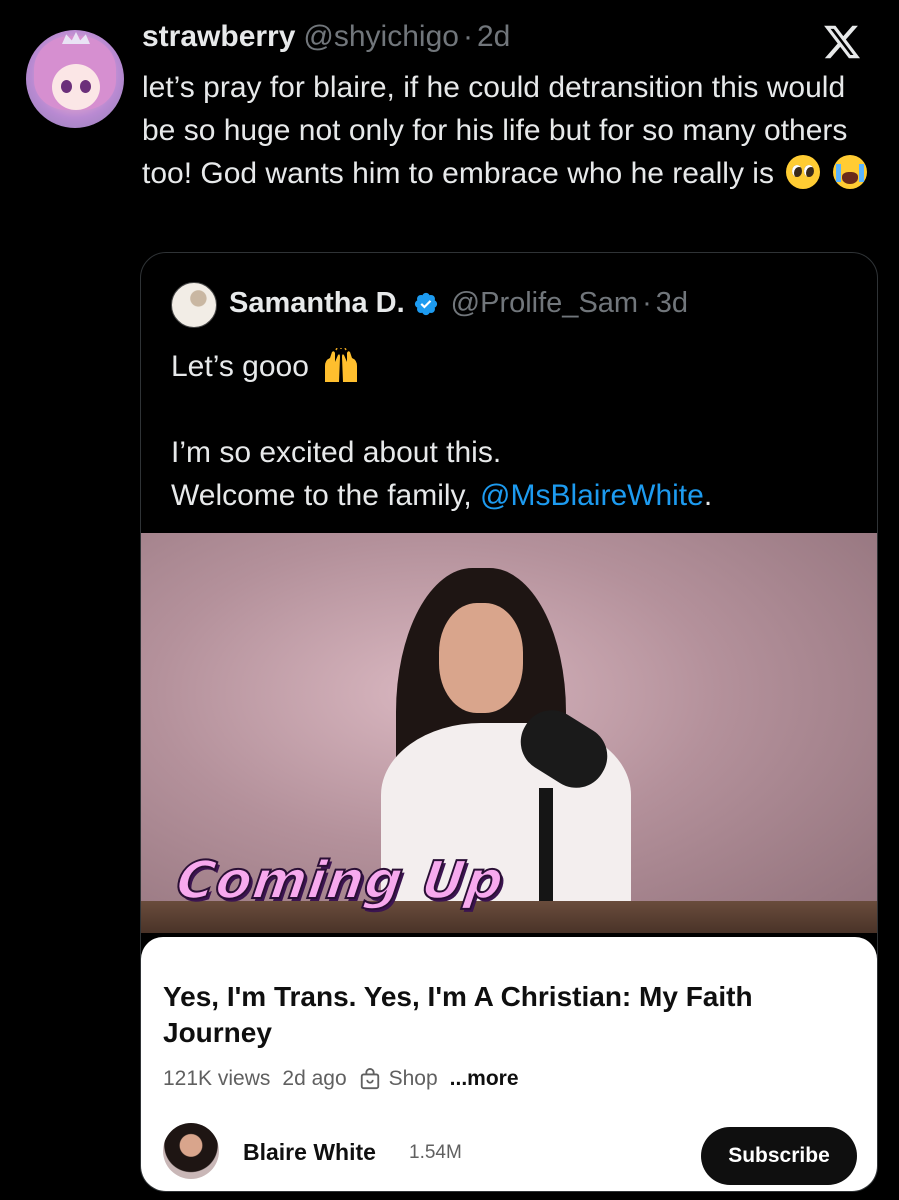  I want to click on user-handle: @shyichigo, so click(381, 37).